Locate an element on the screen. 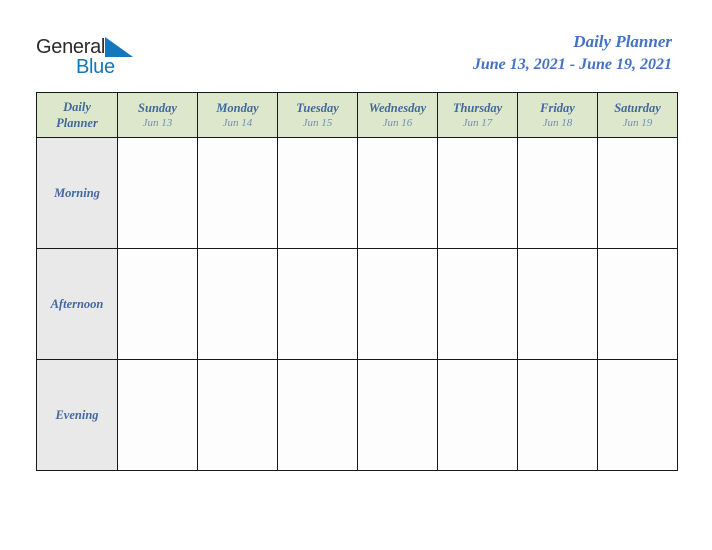  slot-evening-tuesday is located at coordinates (317, 415).